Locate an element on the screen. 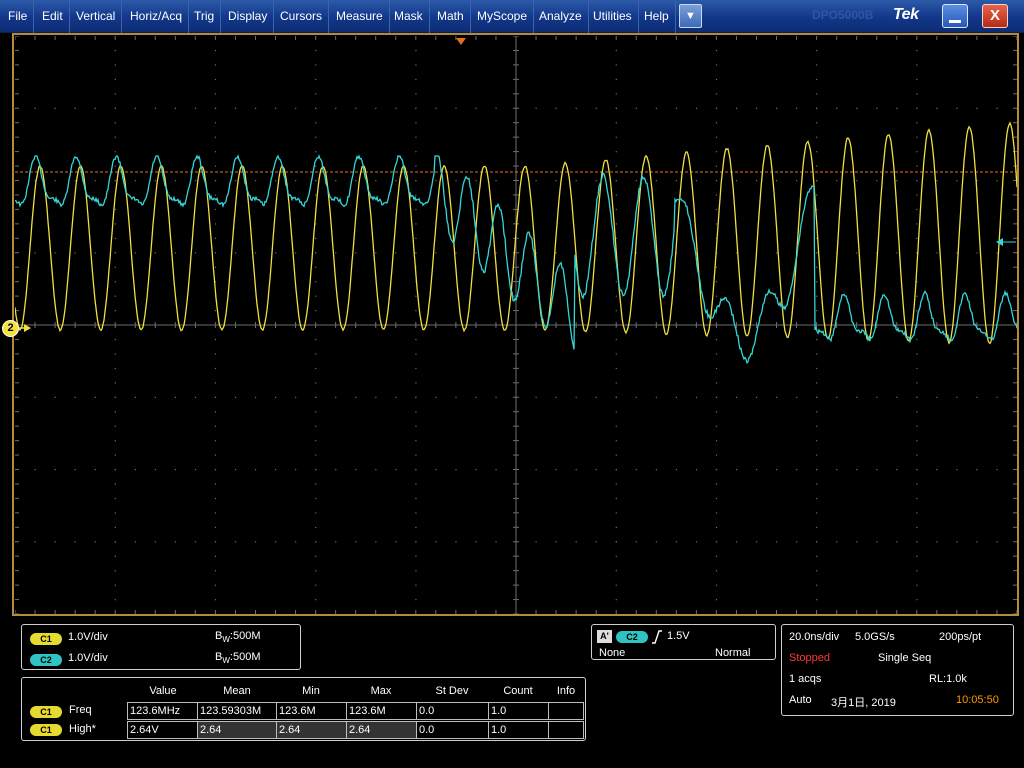 The image size is (1024, 768). row1-st-dev: 0.0 is located at coordinates (452, 711).